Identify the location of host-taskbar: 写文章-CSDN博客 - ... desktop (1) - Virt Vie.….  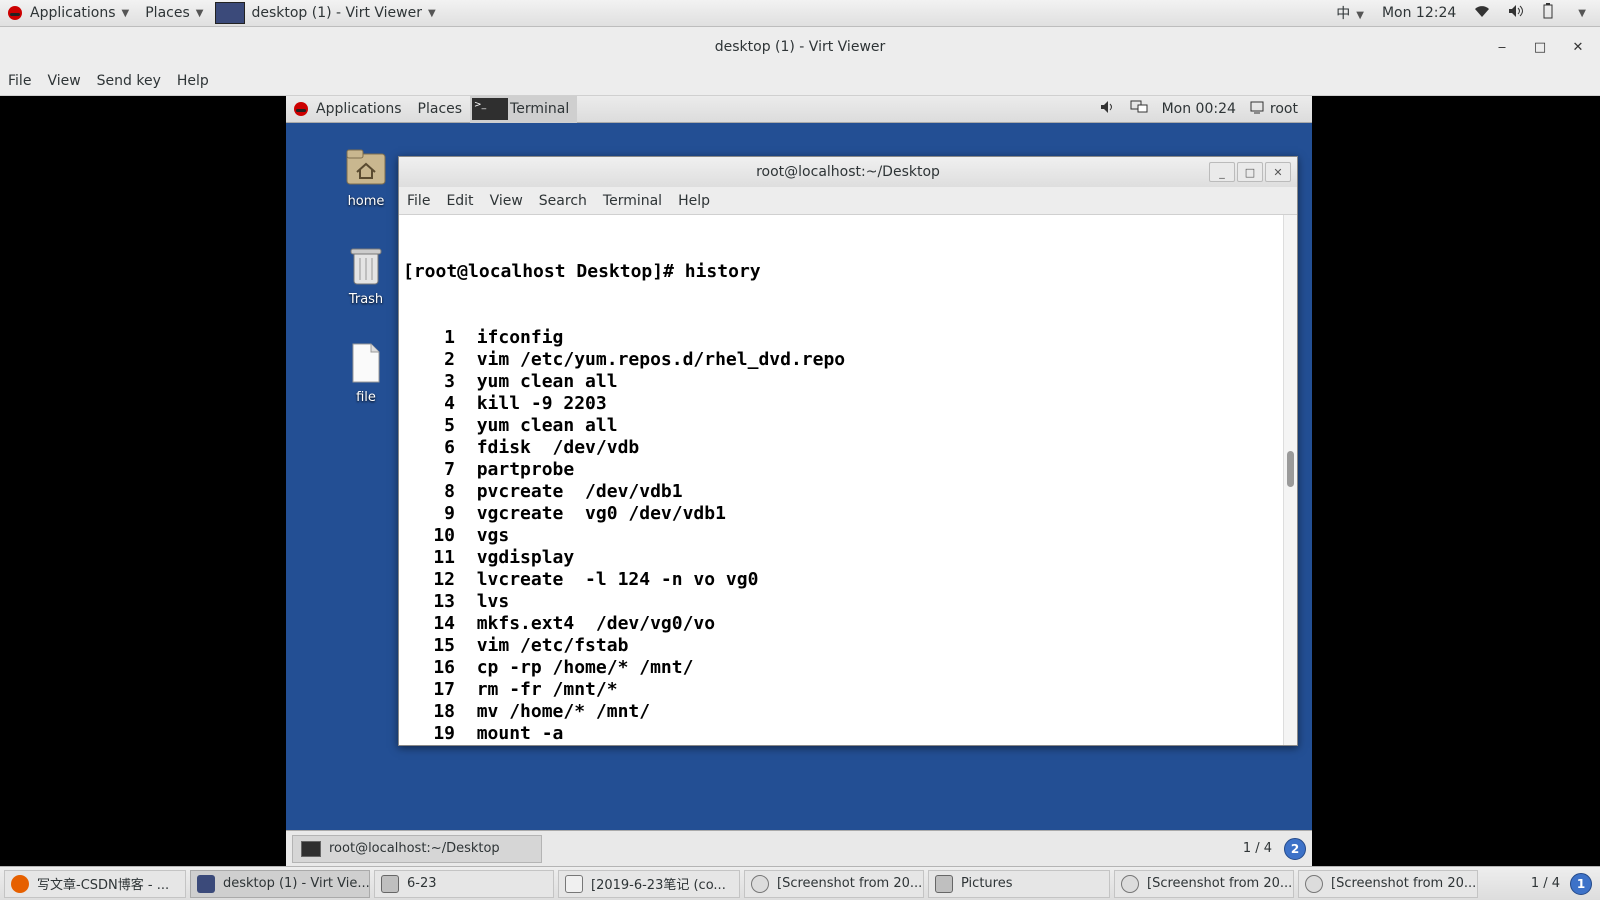
(800, 883).